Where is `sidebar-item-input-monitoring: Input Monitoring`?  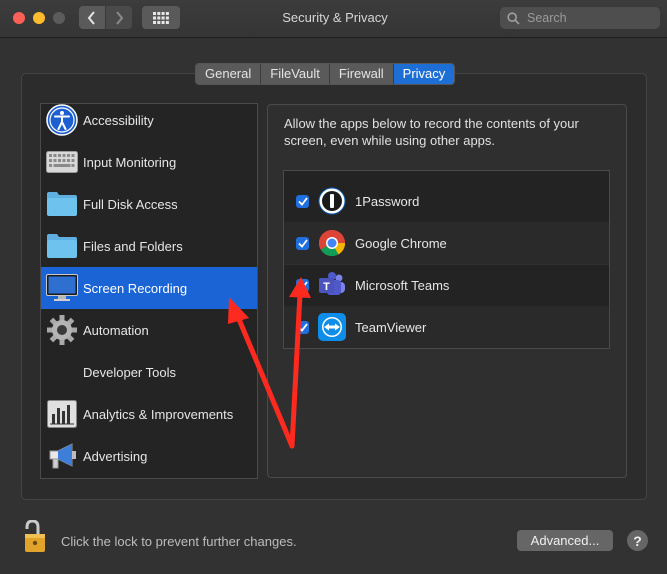 sidebar-item-input-monitoring: Input Monitoring is located at coordinates (149, 162).